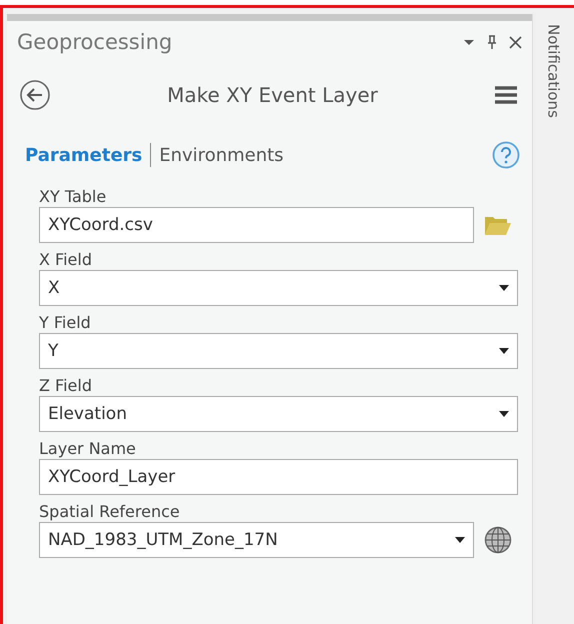 The height and width of the screenshot is (624, 574). Describe the element at coordinates (83, 155) in the screenshot. I see `tab: Parameters` at that location.